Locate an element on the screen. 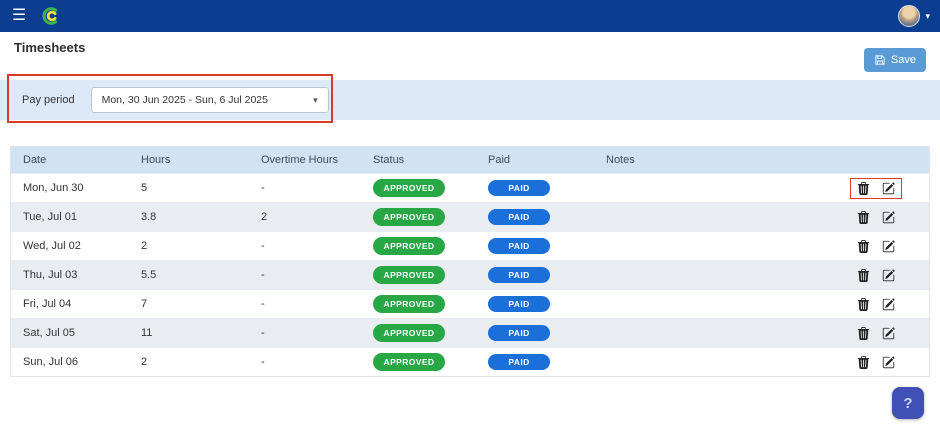  pay-period-label: Pay period is located at coordinates (48, 100).